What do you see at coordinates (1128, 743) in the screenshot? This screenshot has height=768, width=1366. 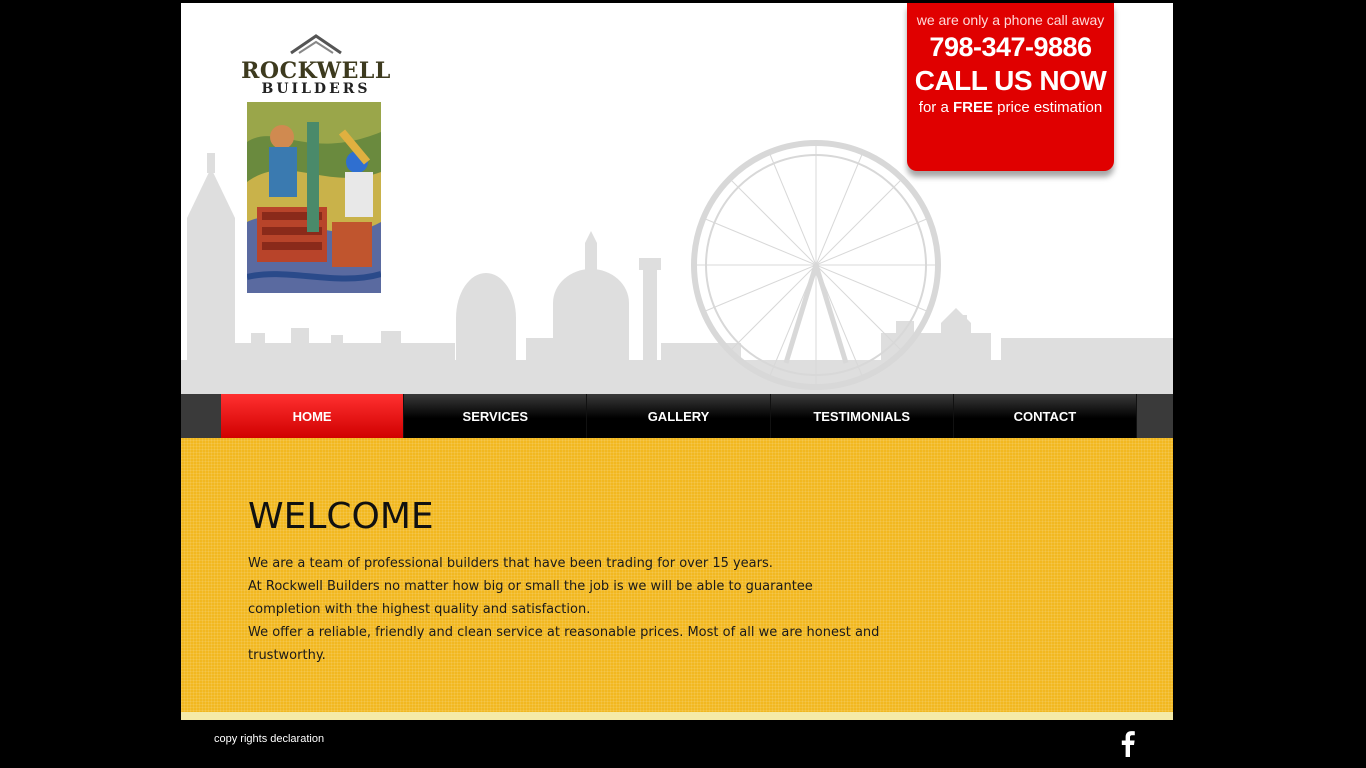 I see `facebook-icon` at bounding box center [1128, 743].